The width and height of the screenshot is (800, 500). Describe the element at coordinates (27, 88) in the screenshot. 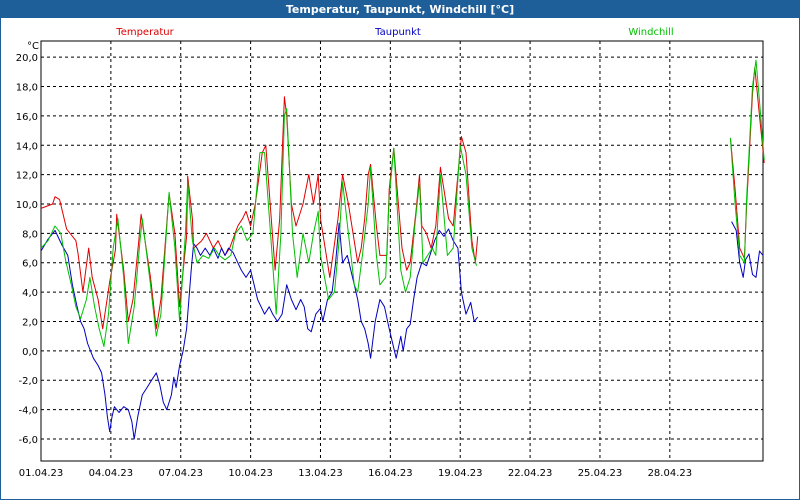

I see `y-tick-label: 18,0` at that location.